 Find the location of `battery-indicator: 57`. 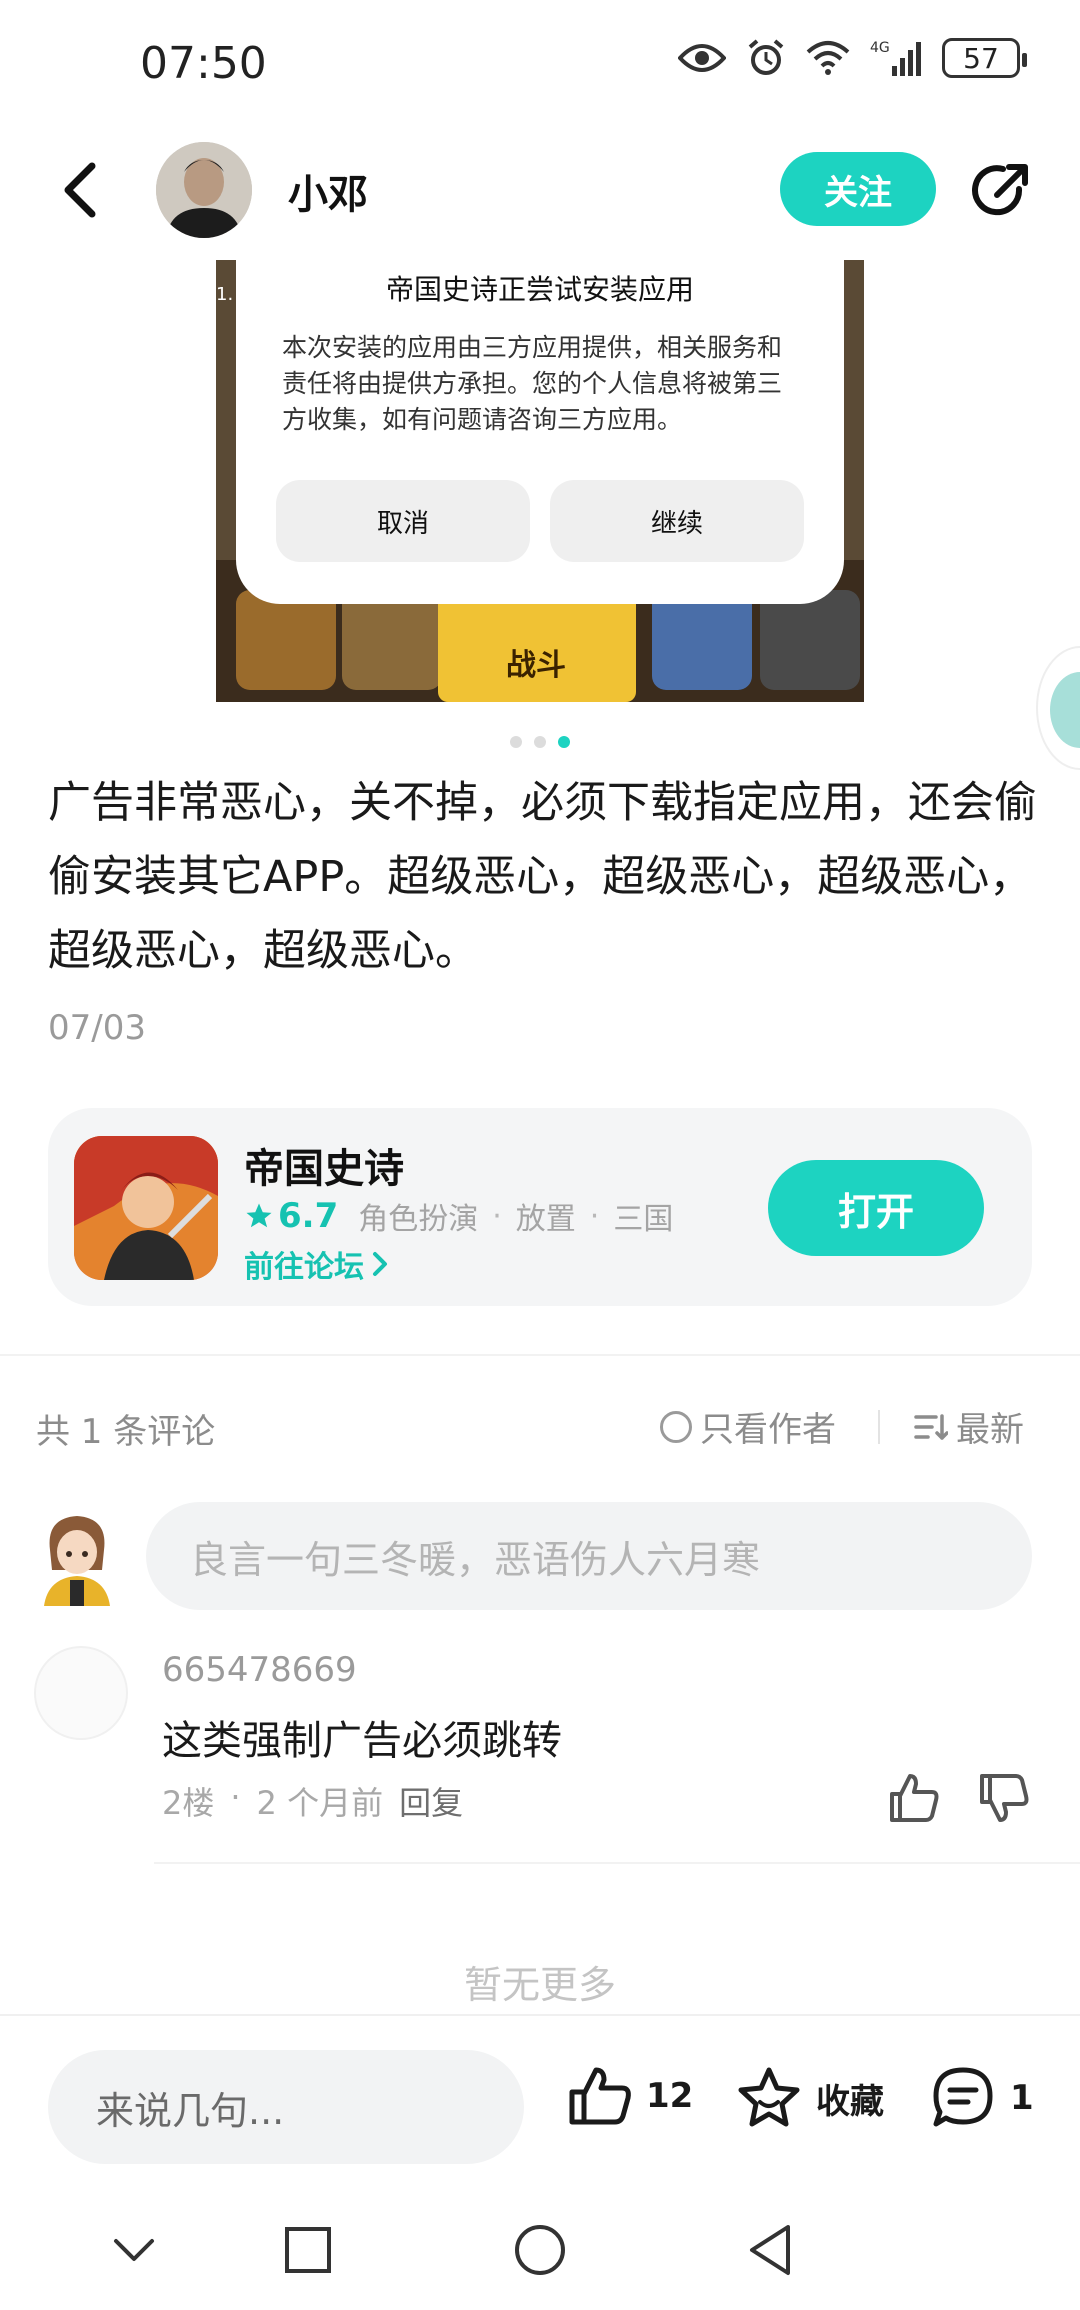

battery-indicator: 57 is located at coordinates (984, 58).